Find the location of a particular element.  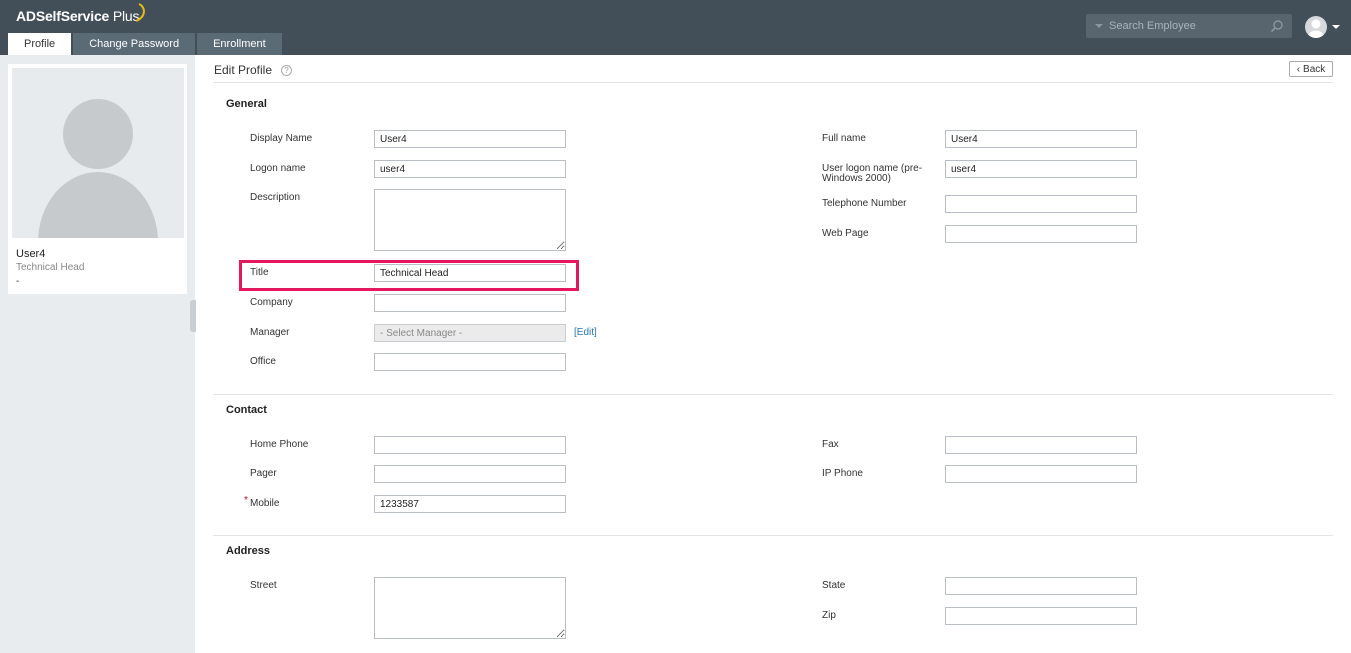

company-field is located at coordinates (470, 303).